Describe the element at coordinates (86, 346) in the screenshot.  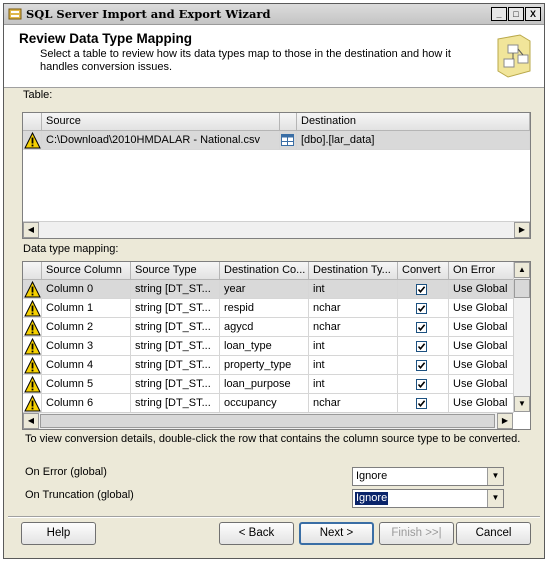
I see `source-column-cell: Column 3` at that location.